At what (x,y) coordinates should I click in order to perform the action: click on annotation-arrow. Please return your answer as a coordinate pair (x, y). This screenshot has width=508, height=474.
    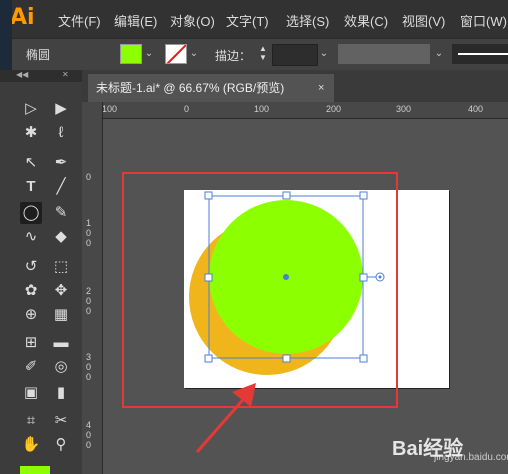
    Looking at the image, I should click on (225, 418).